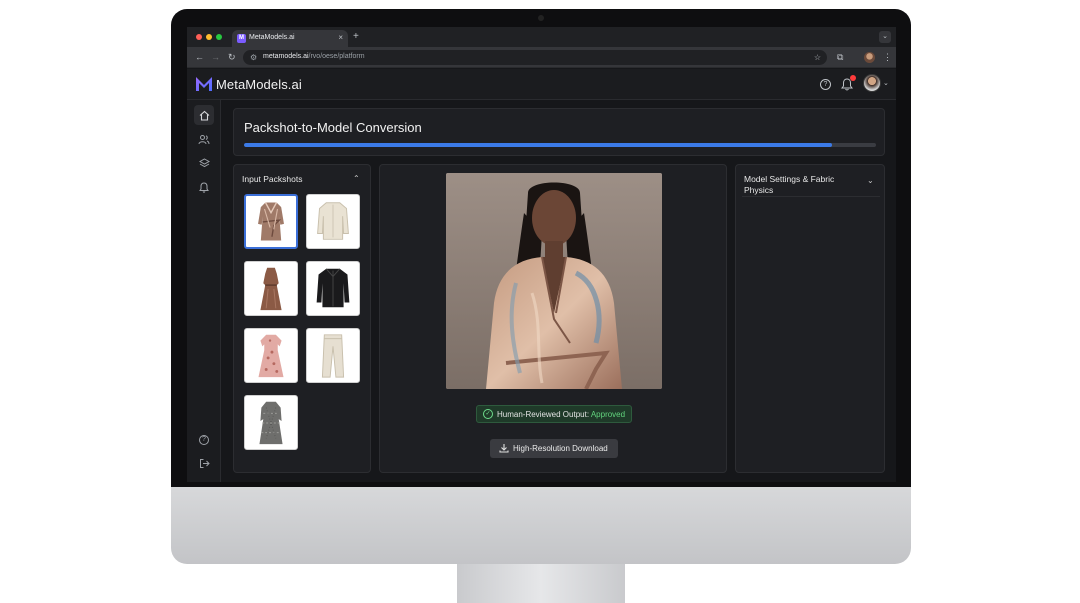 Image resolution: width=1080 pixels, height=603 pixels. What do you see at coordinates (219, 37) in the screenshot?
I see `maximize-window-dot` at bounding box center [219, 37].